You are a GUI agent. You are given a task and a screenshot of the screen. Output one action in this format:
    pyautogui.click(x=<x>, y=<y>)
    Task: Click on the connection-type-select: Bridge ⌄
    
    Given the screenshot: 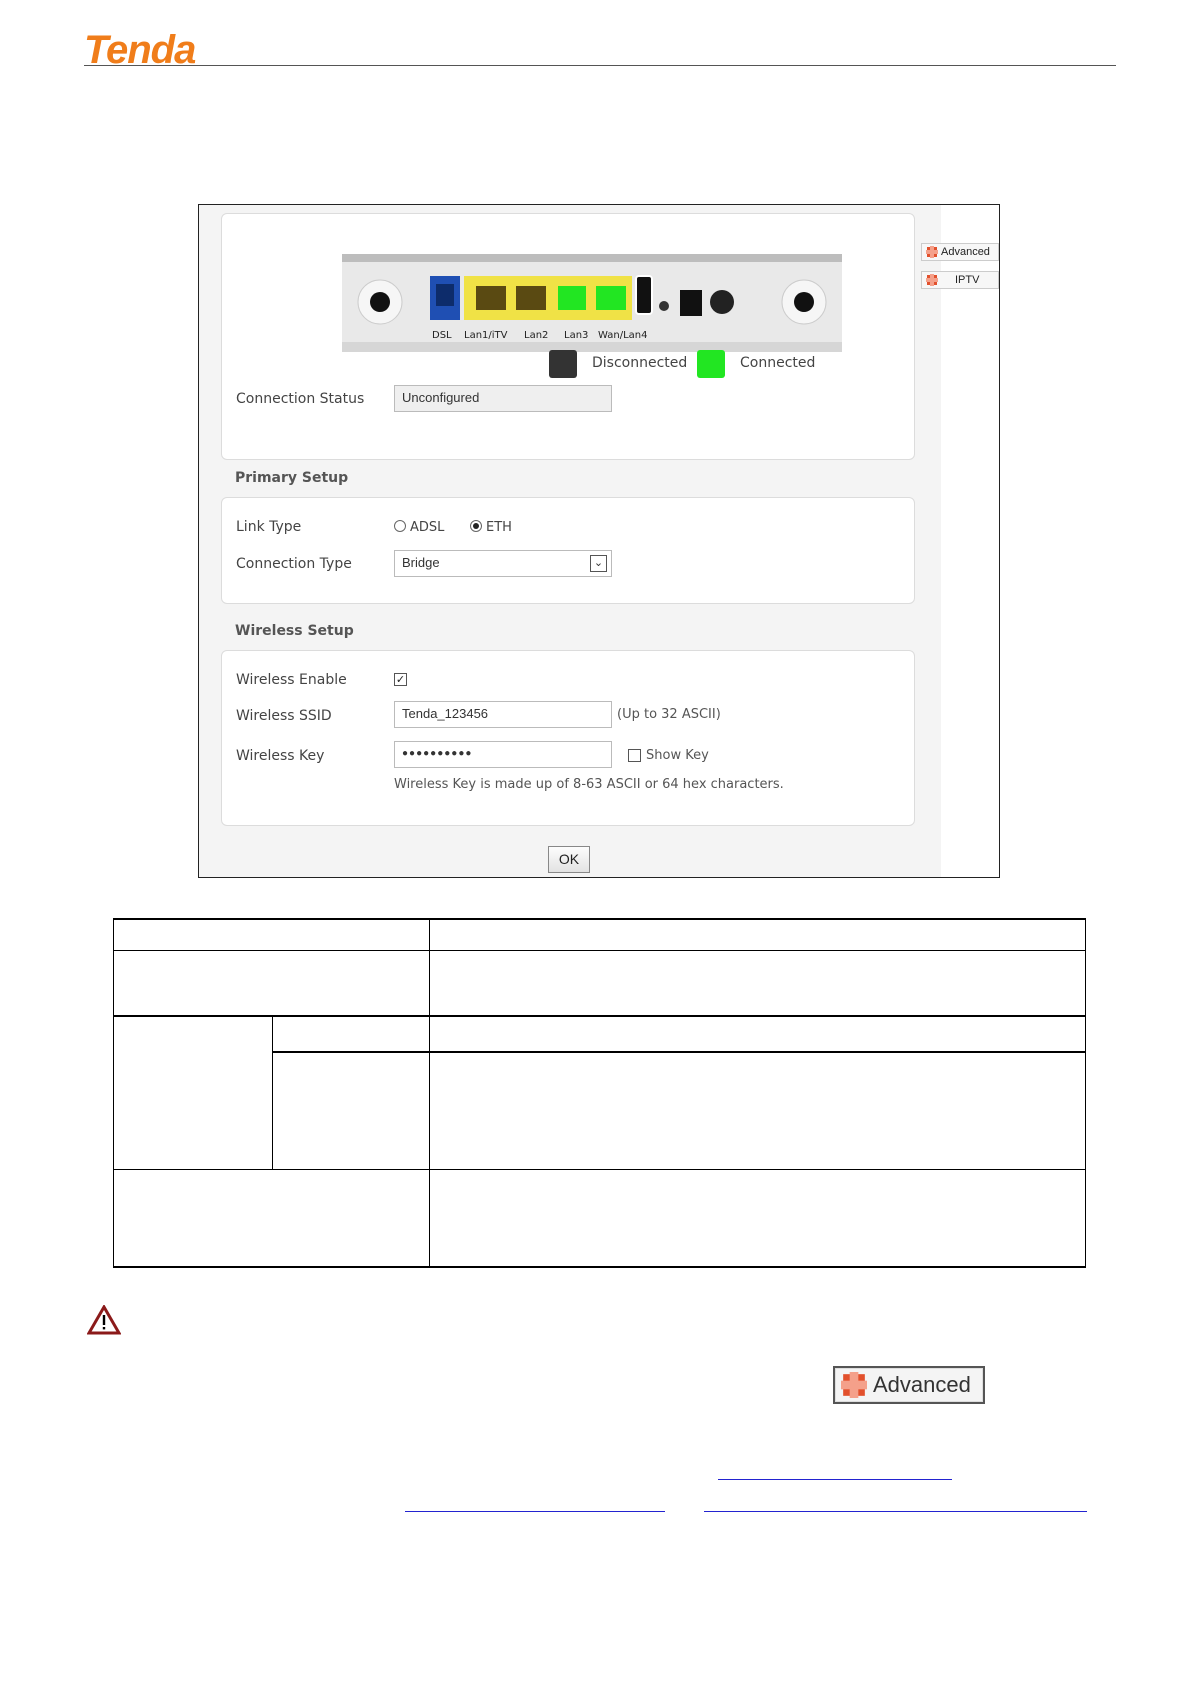 What is the action you would take?
    pyautogui.click(x=503, y=563)
    